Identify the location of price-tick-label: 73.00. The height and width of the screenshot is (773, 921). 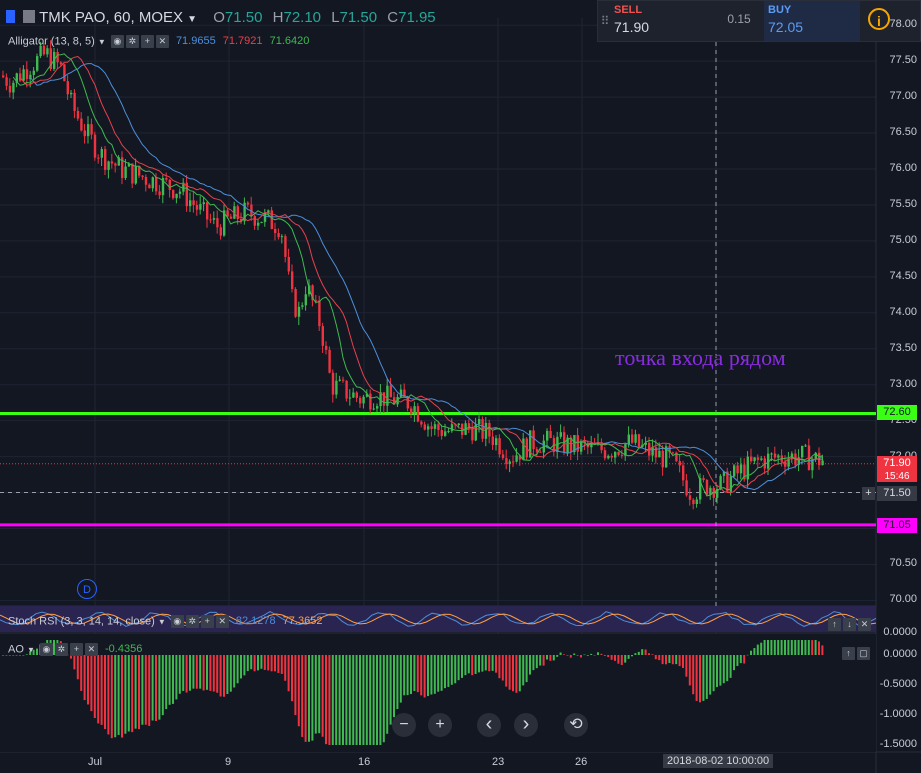
(903, 383).